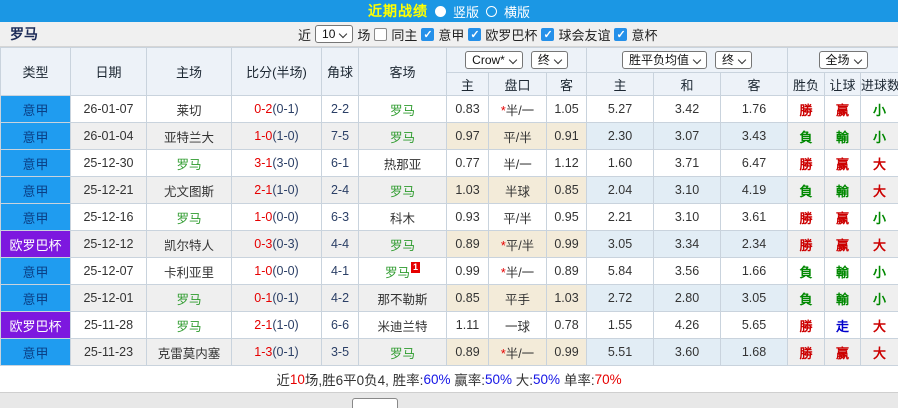  What do you see at coordinates (620, 325) in the screenshot?
I see `avg-home-odds: 1.55` at bounding box center [620, 325].